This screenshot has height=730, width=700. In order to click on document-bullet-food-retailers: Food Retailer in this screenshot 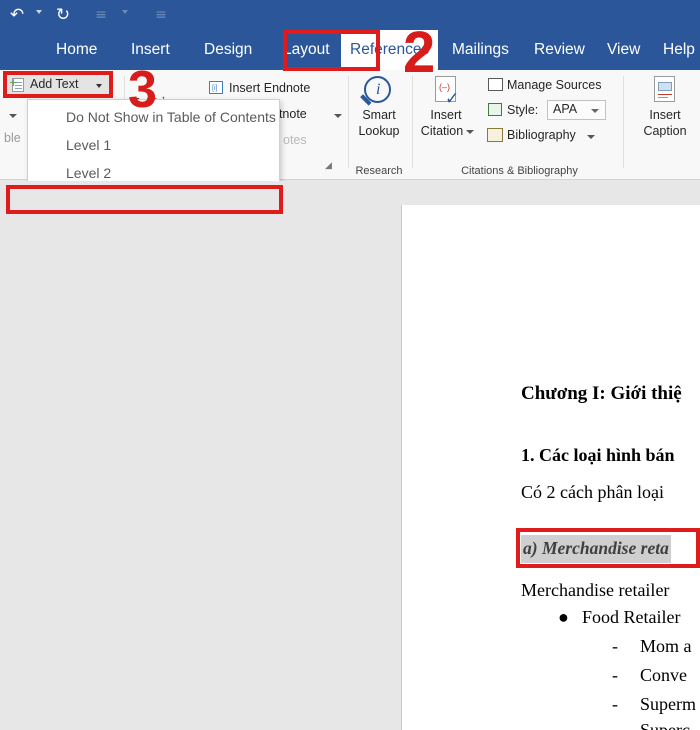, I will do `click(631, 617)`.